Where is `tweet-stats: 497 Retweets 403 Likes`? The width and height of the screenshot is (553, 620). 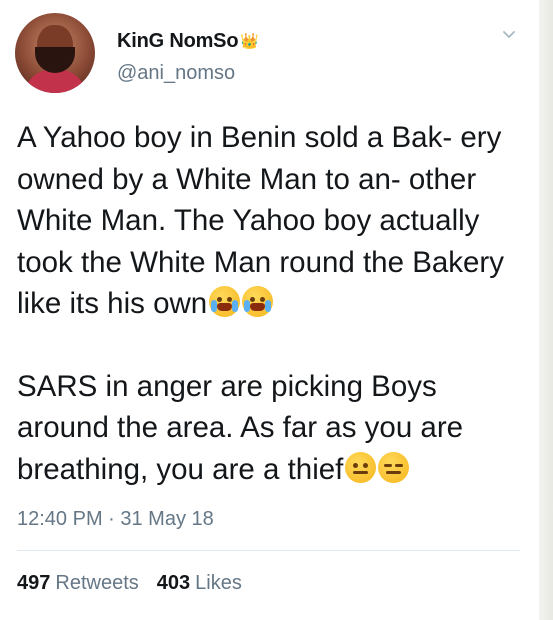
tweet-stats: 497 Retweets 403 Likes is located at coordinates (129, 583).